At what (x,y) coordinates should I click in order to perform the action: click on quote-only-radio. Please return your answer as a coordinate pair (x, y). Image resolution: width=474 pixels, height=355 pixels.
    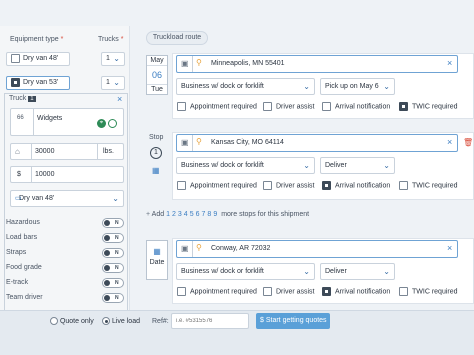
    Looking at the image, I should click on (54, 321).